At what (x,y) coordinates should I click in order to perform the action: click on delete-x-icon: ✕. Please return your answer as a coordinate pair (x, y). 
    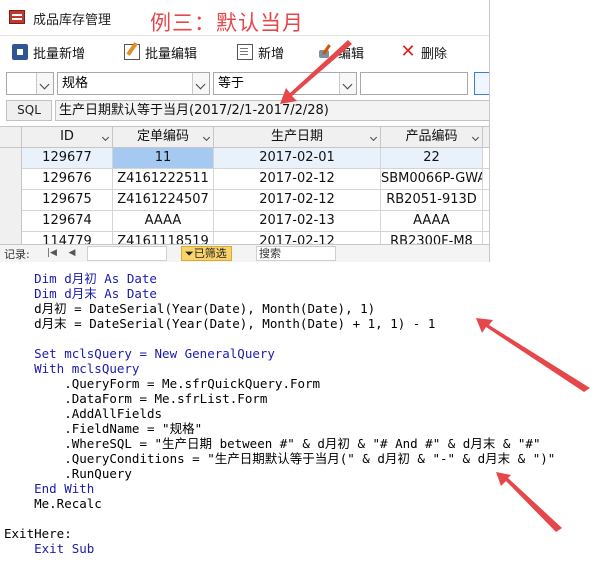
    Looking at the image, I should click on (408, 51).